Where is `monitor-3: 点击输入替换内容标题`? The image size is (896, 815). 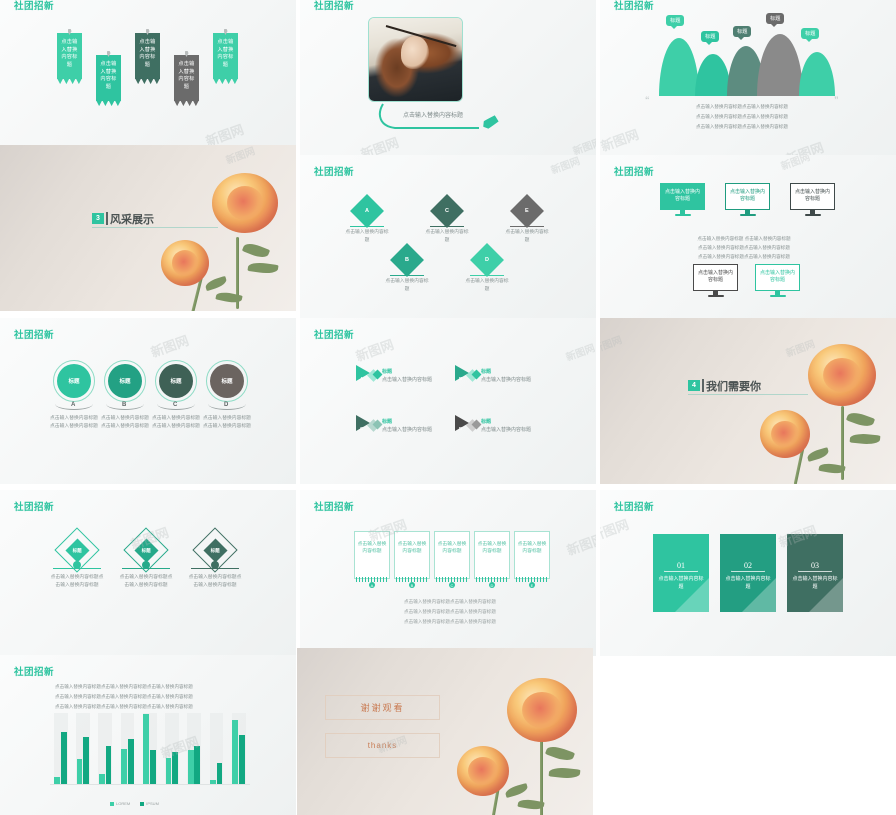 monitor-3: 点击输入替换内容标题 is located at coordinates (812, 200).